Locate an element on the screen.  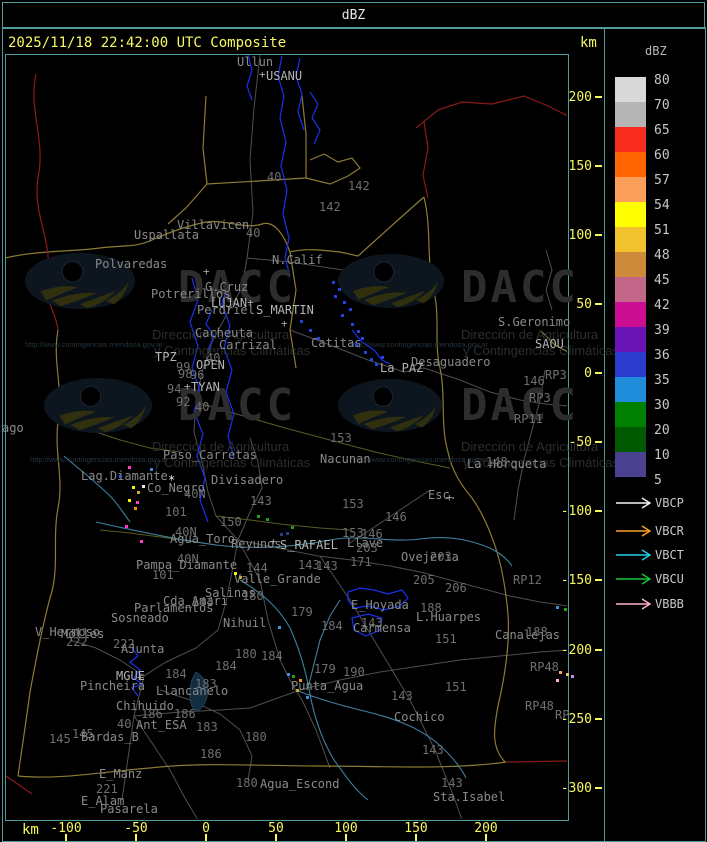
timestamp-label: 2025/11/18 22:42:00 UTC Composite is located at coordinates (147, 43).